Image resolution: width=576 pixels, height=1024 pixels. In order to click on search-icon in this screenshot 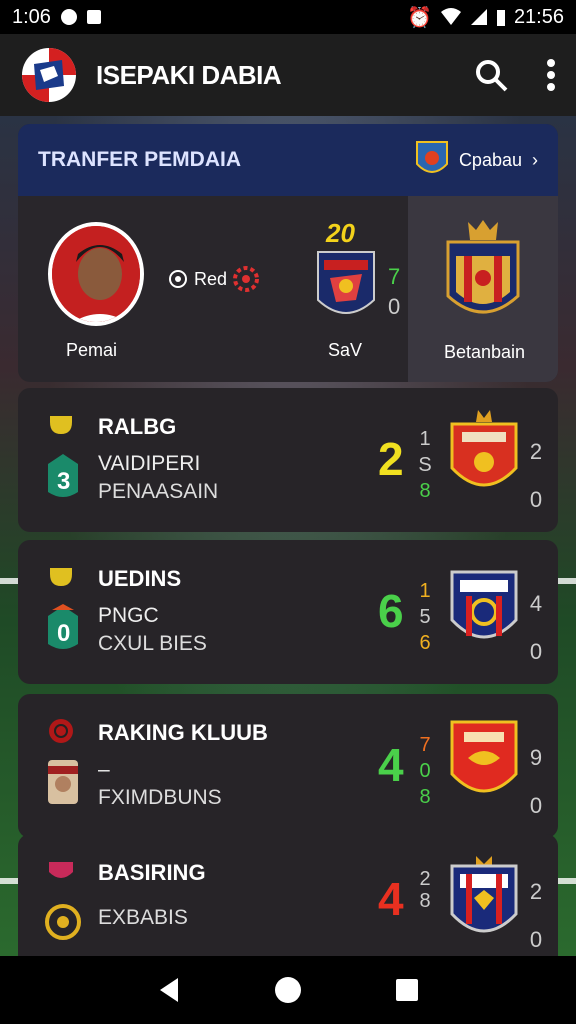, I will do `click(491, 75)`.